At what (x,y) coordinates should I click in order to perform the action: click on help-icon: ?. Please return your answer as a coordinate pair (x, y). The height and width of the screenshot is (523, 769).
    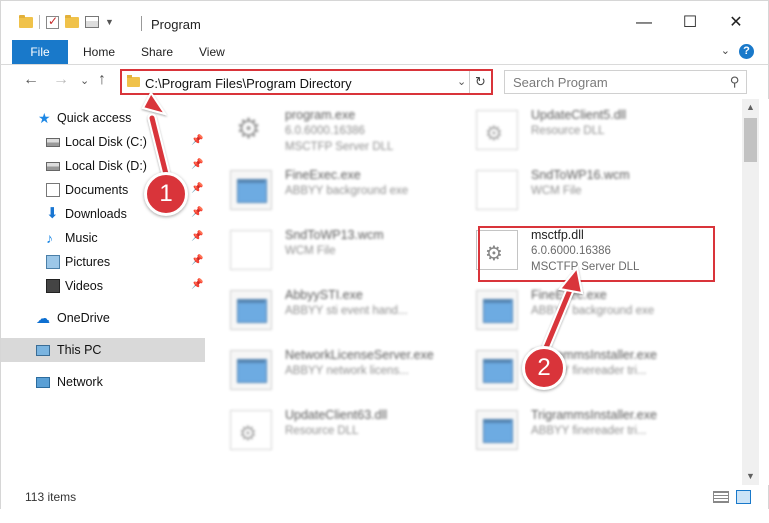
    Looking at the image, I should click on (746, 51).